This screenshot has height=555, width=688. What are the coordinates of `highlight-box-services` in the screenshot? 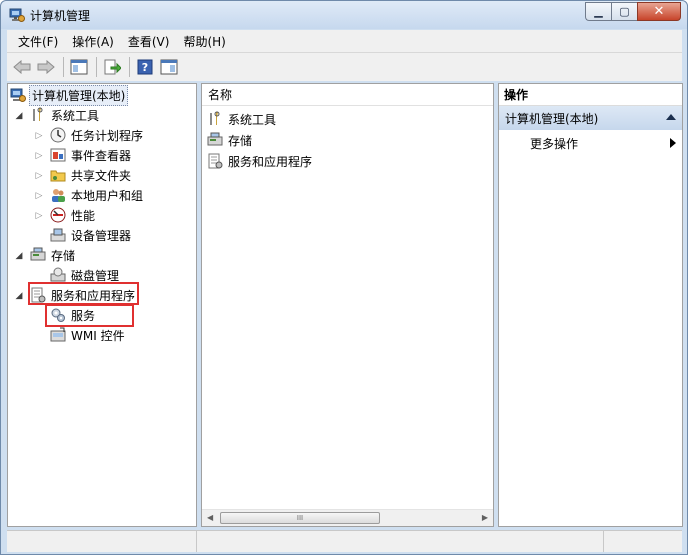 It's located at (89, 315).